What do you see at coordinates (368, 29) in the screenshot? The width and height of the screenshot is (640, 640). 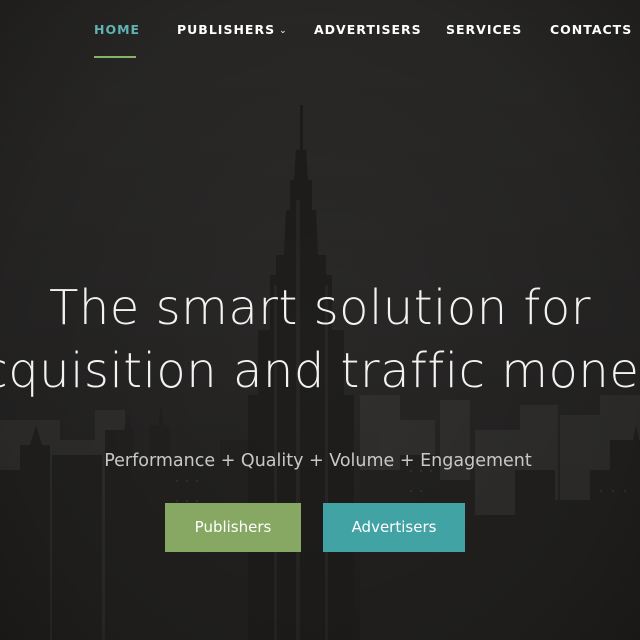 I see `nav-item-advertisers: ADVERTISERS` at bounding box center [368, 29].